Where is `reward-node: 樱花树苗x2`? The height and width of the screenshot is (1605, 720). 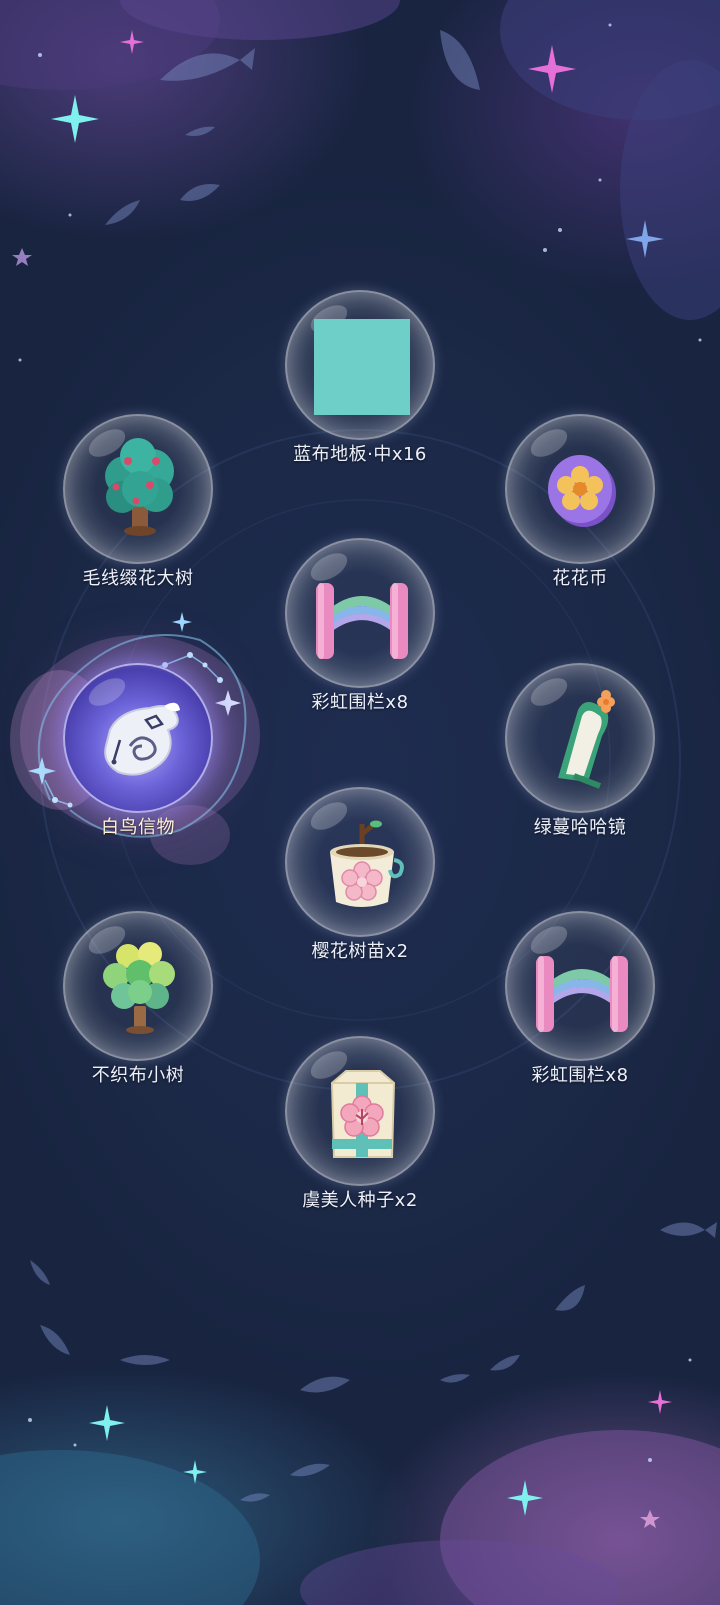 reward-node: 樱花树苗x2 is located at coordinates (360, 887).